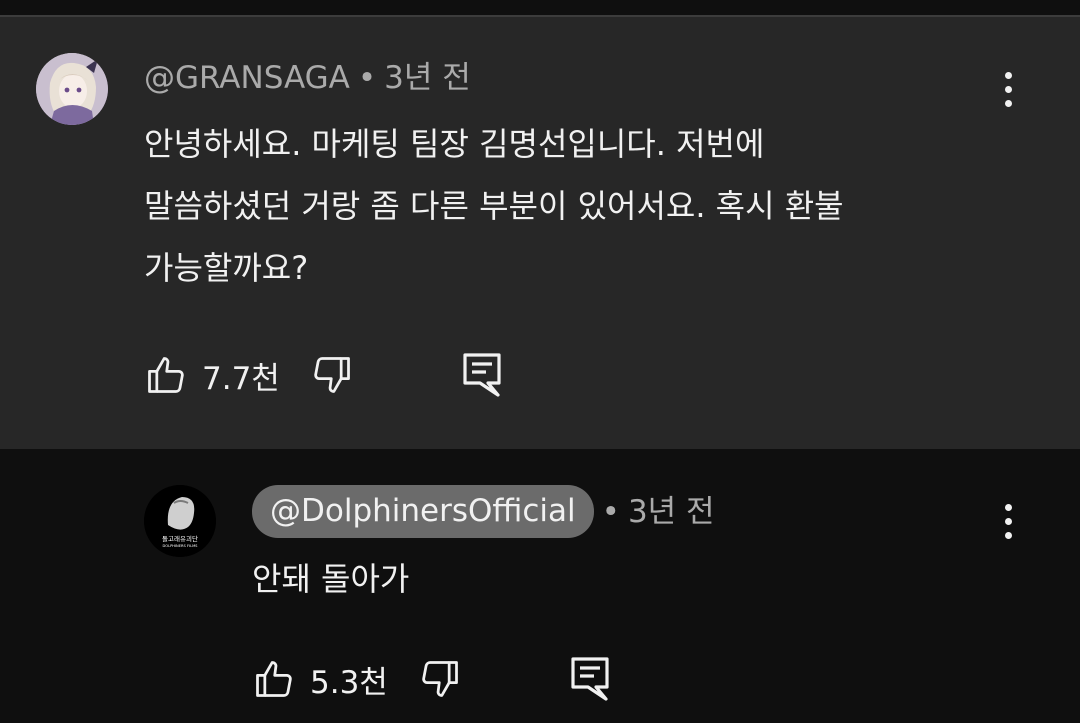 The height and width of the screenshot is (723, 1080). I want to click on avatar: 돌고래유괴단 DOLPHINERS FILMS, so click(180, 521).